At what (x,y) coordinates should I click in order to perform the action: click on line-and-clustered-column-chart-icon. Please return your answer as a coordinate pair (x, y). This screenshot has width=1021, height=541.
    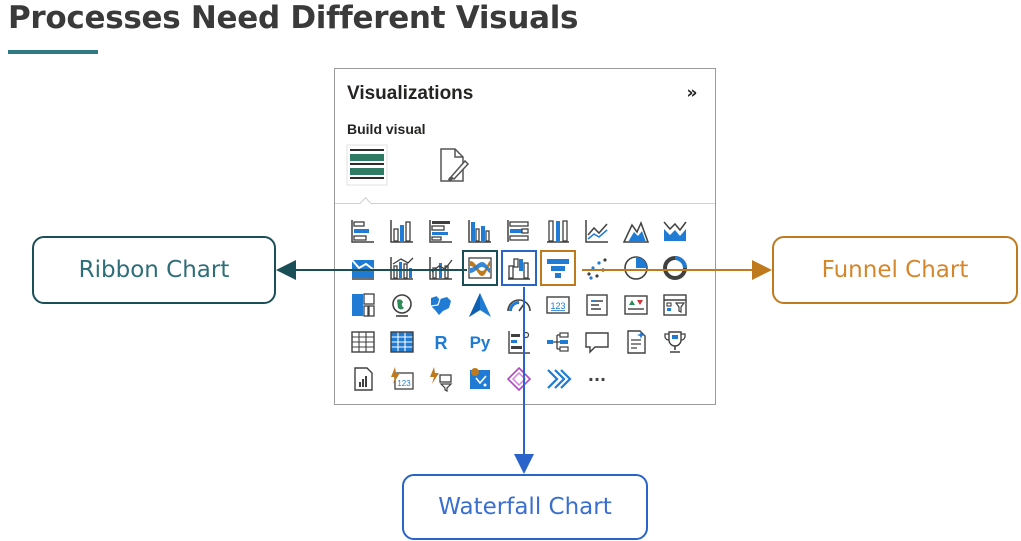
    Looking at the image, I should click on (402, 268).